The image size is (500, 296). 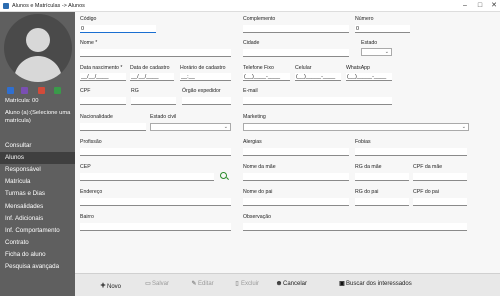 I want to click on complemento-field, so click(x=296, y=29).